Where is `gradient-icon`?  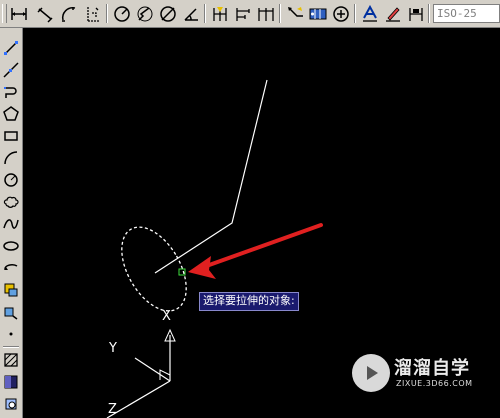
gradient-icon is located at coordinates (11, 382).